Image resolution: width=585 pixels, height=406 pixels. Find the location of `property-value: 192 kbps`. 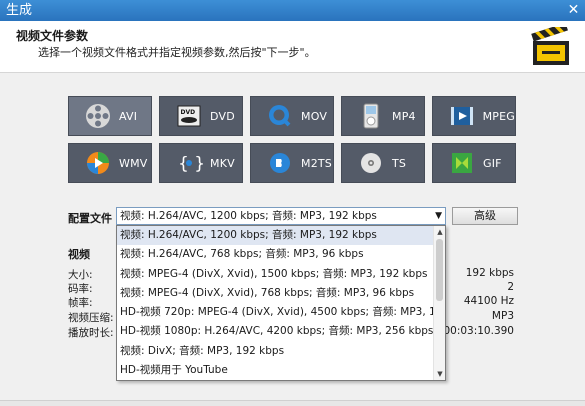

property-value: 192 kbps is located at coordinates (489, 273).